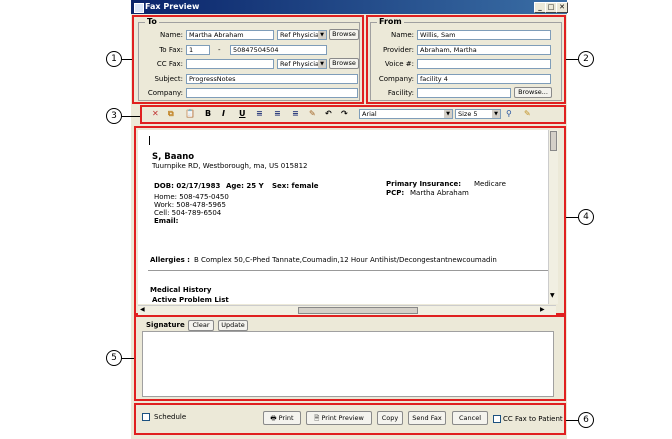 This screenshot has width=672, height=439. Describe the element at coordinates (490, 184) in the screenshot. I see `insurance-value: Medicare` at that location.